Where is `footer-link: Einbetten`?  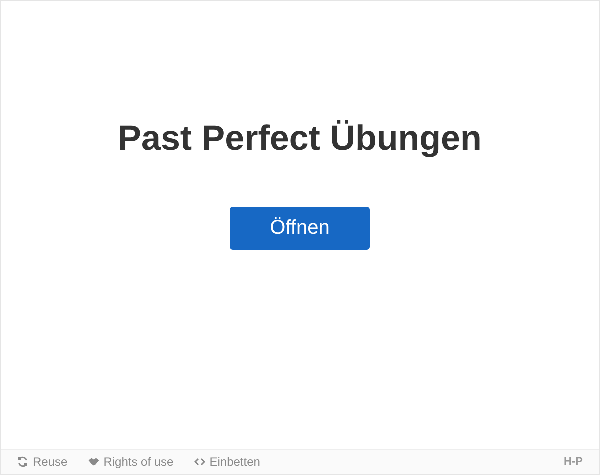 footer-link: Einbetten is located at coordinates (227, 462).